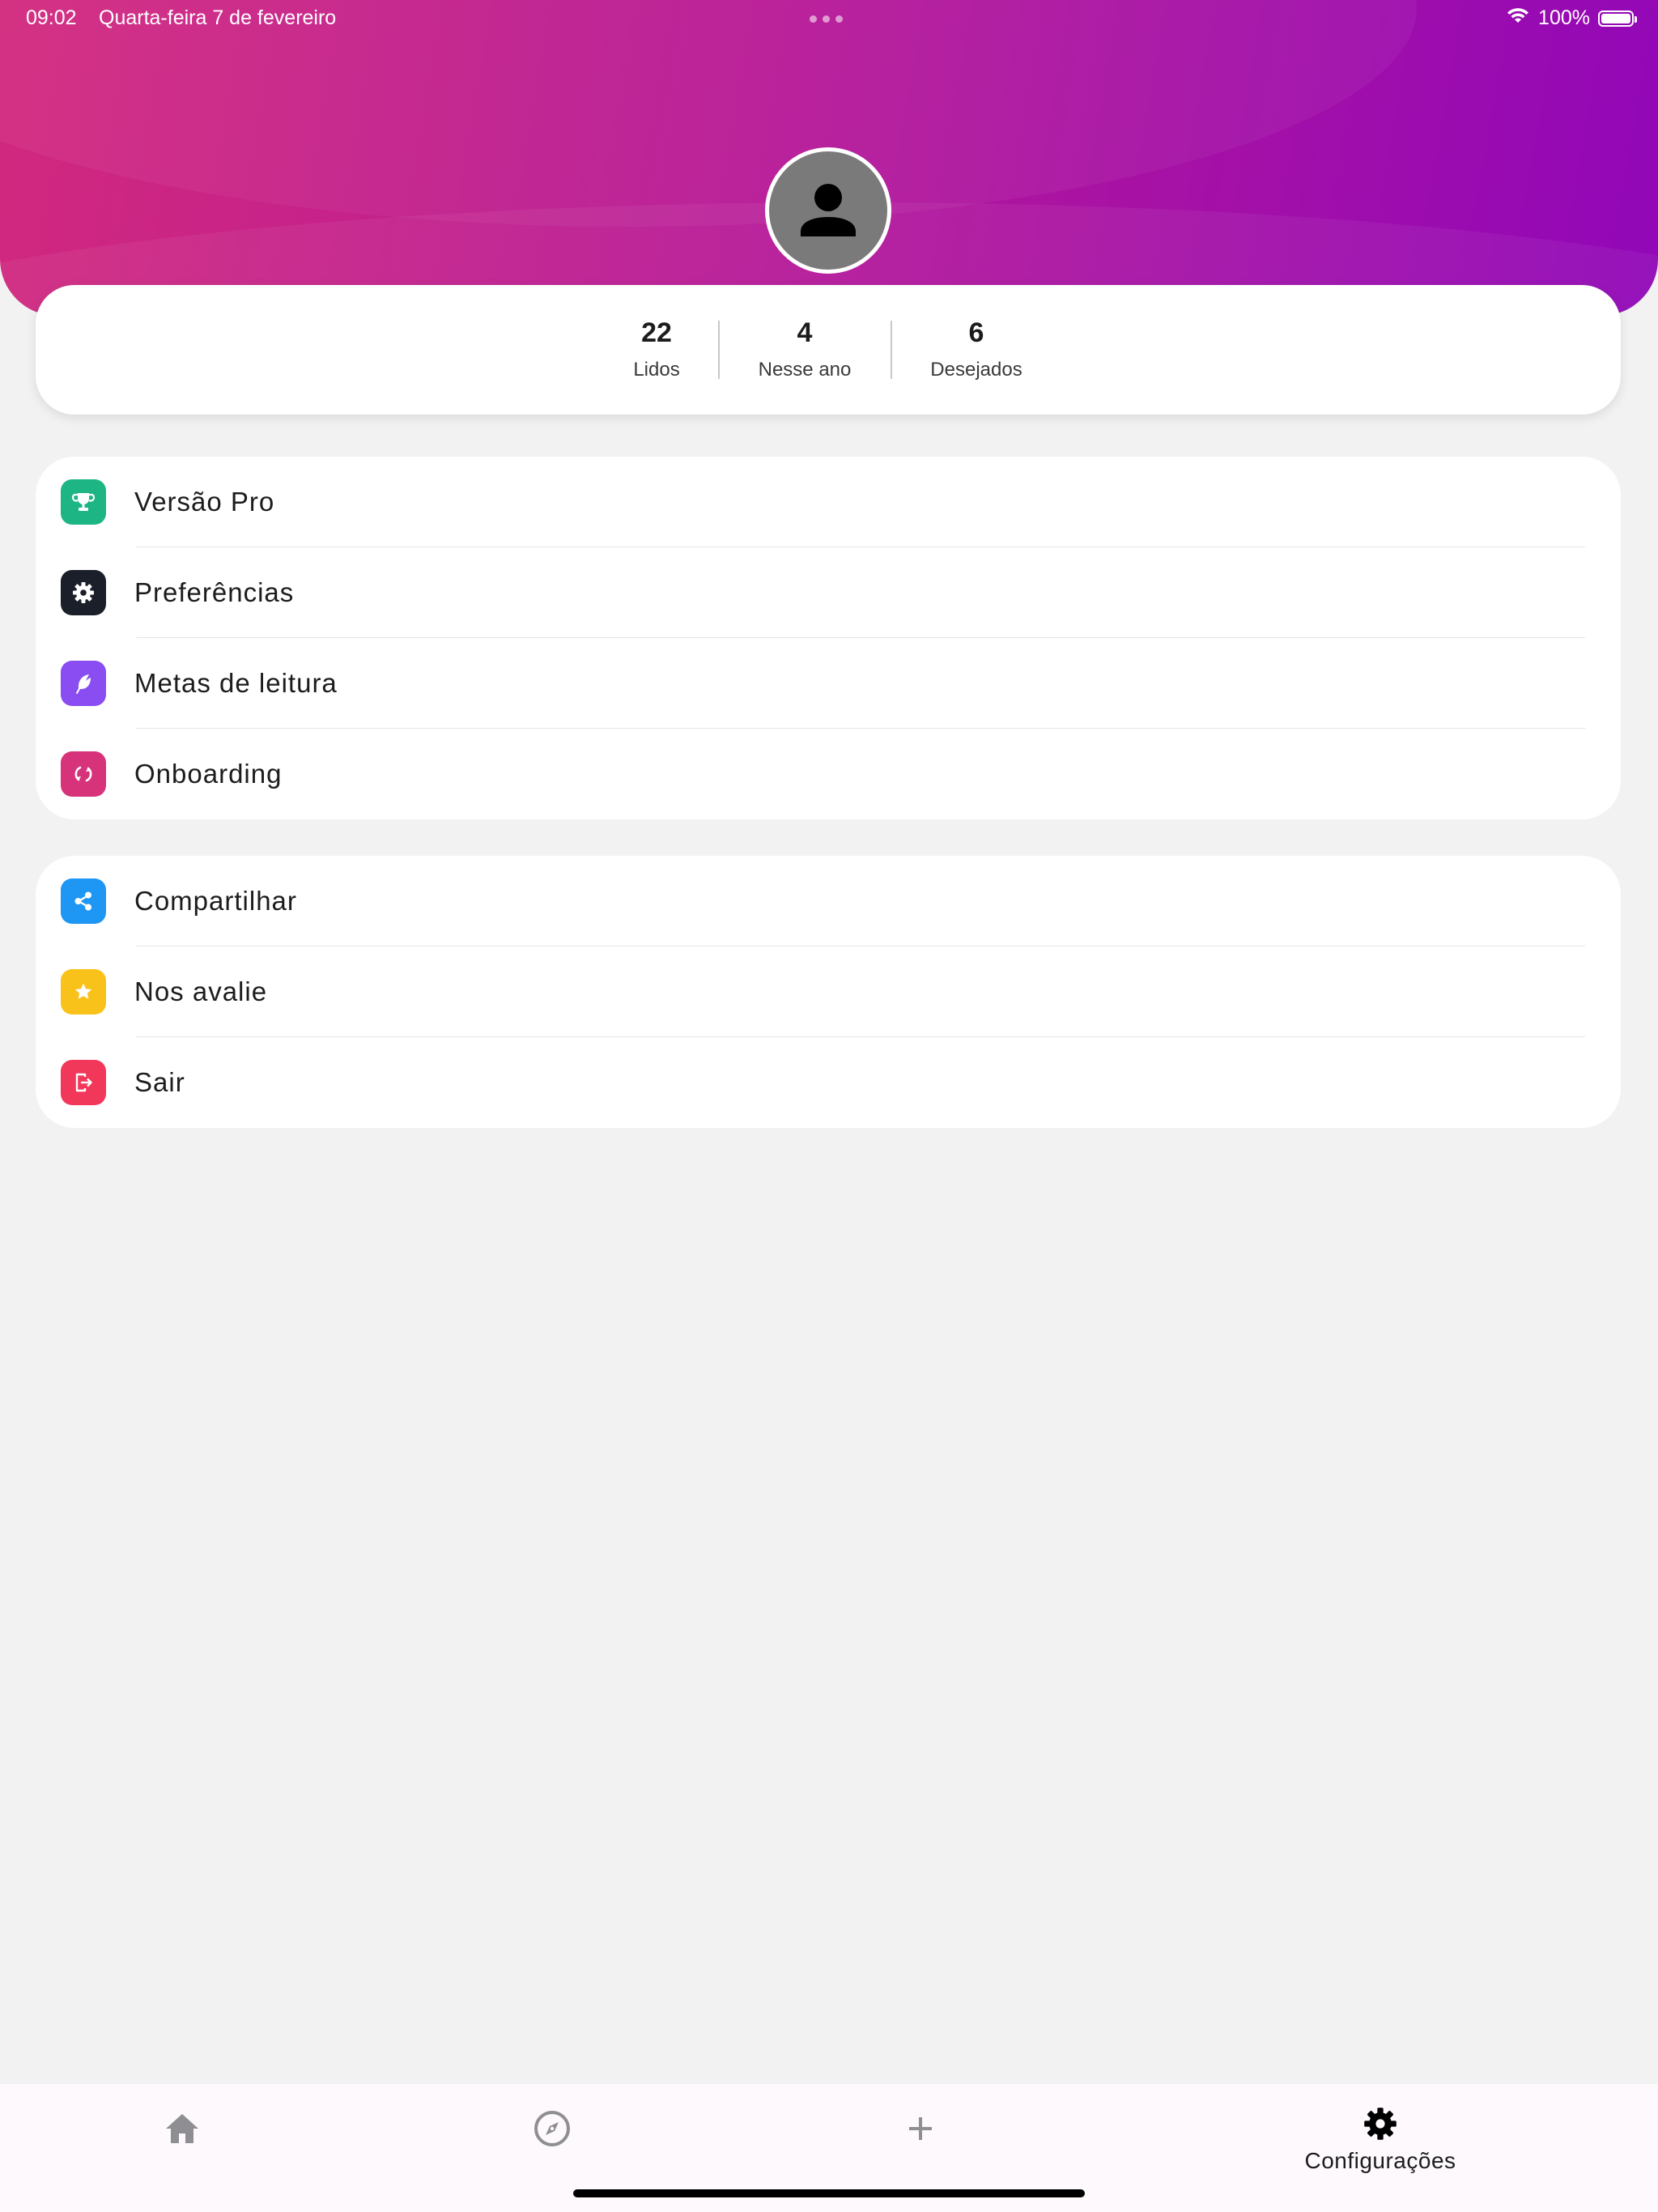 The height and width of the screenshot is (2212, 1658). What do you see at coordinates (159, 1082) in the screenshot?
I see `menu-item-label: Sair` at bounding box center [159, 1082].